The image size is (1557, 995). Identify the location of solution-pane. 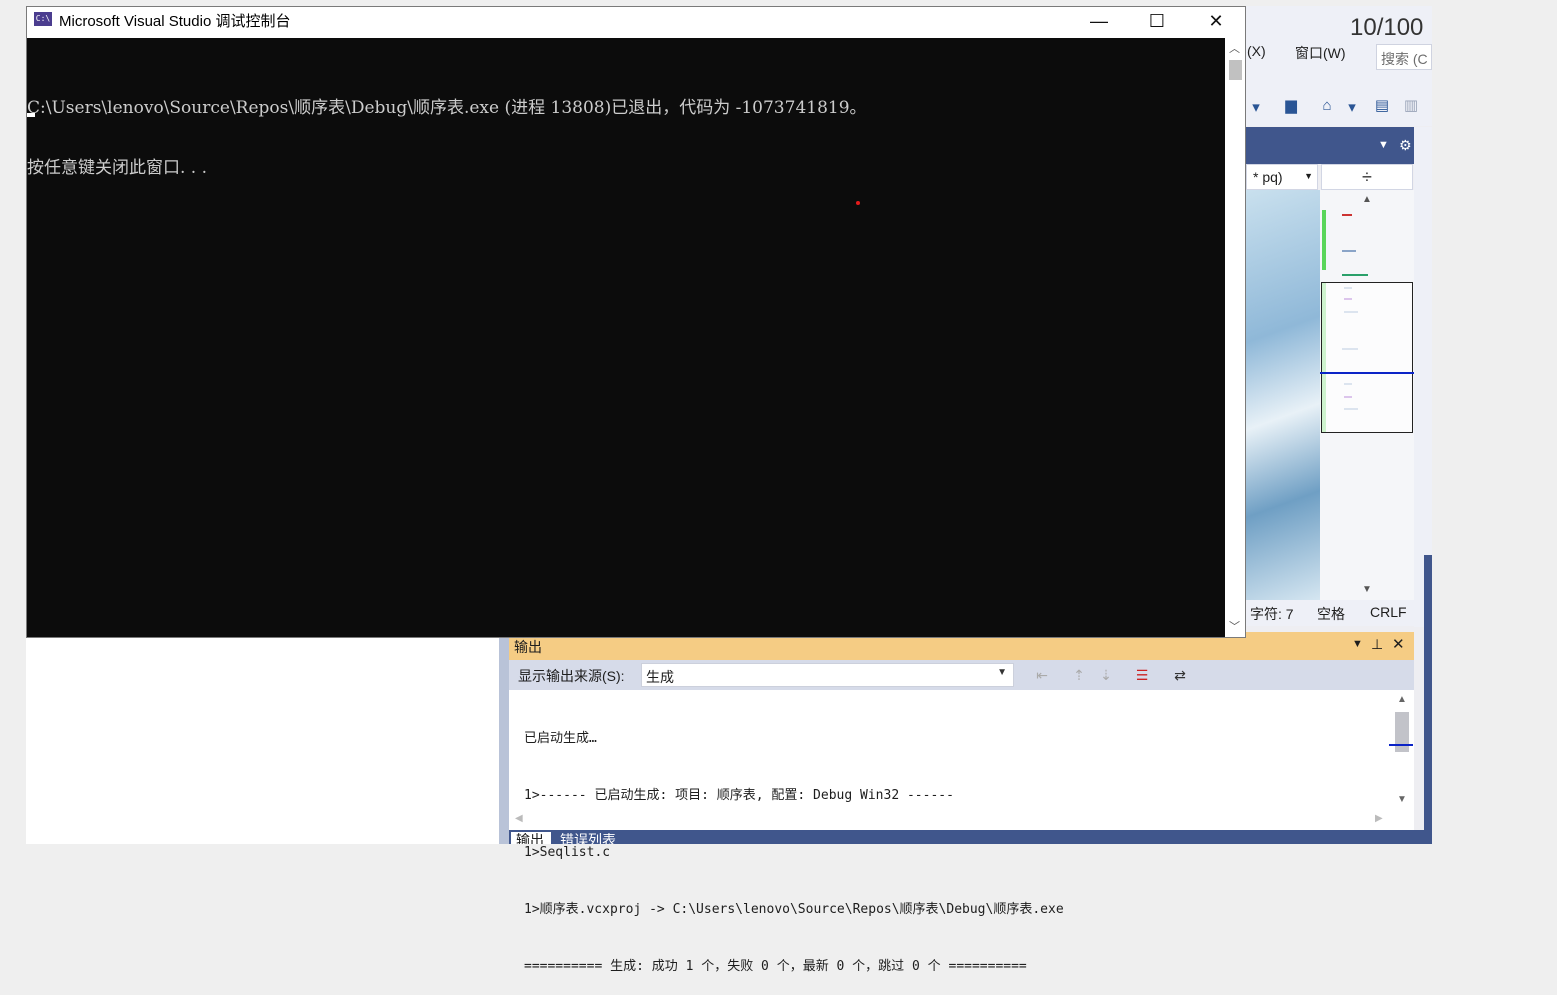
(262, 741).